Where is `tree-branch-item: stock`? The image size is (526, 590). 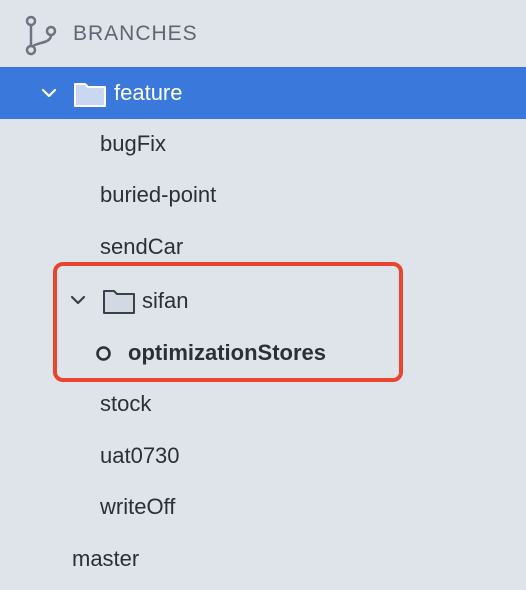 tree-branch-item: stock is located at coordinates (263, 404).